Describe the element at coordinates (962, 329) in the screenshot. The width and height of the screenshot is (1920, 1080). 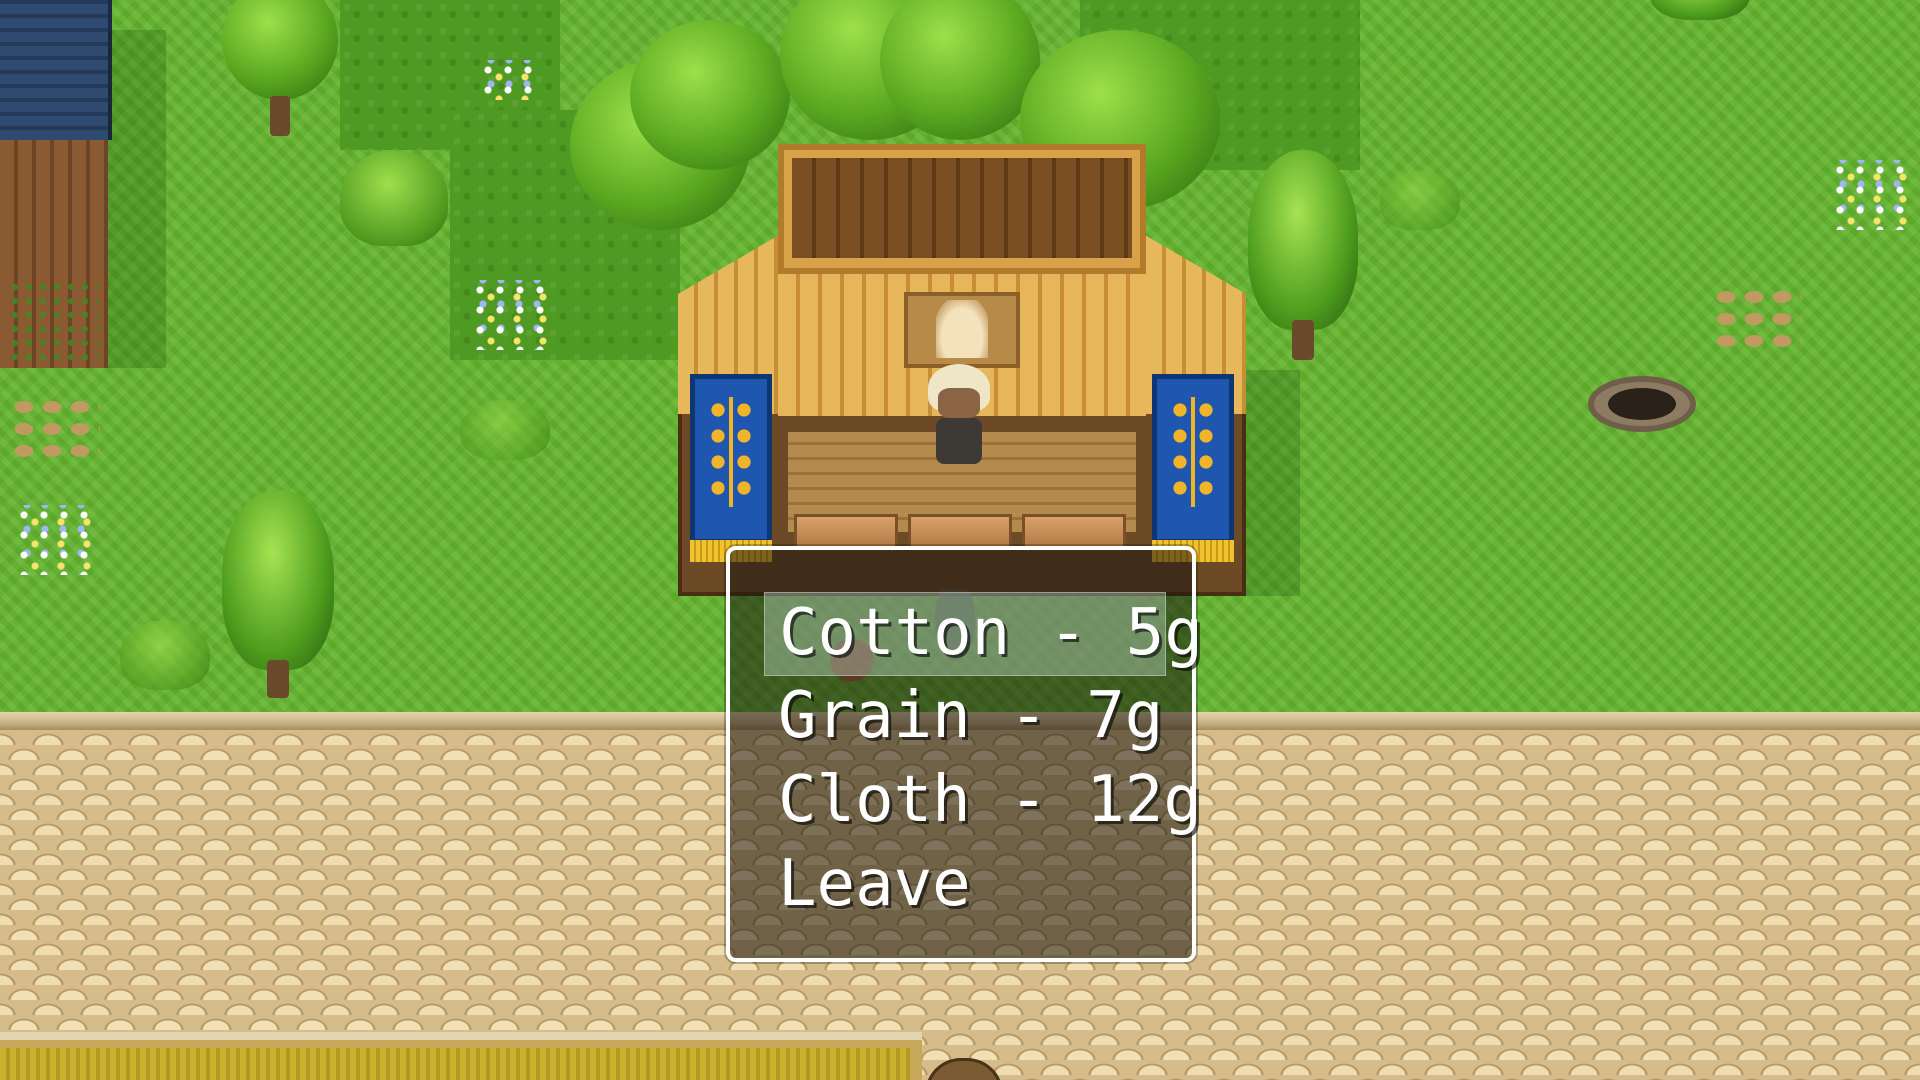
I see `sack-icon` at that location.